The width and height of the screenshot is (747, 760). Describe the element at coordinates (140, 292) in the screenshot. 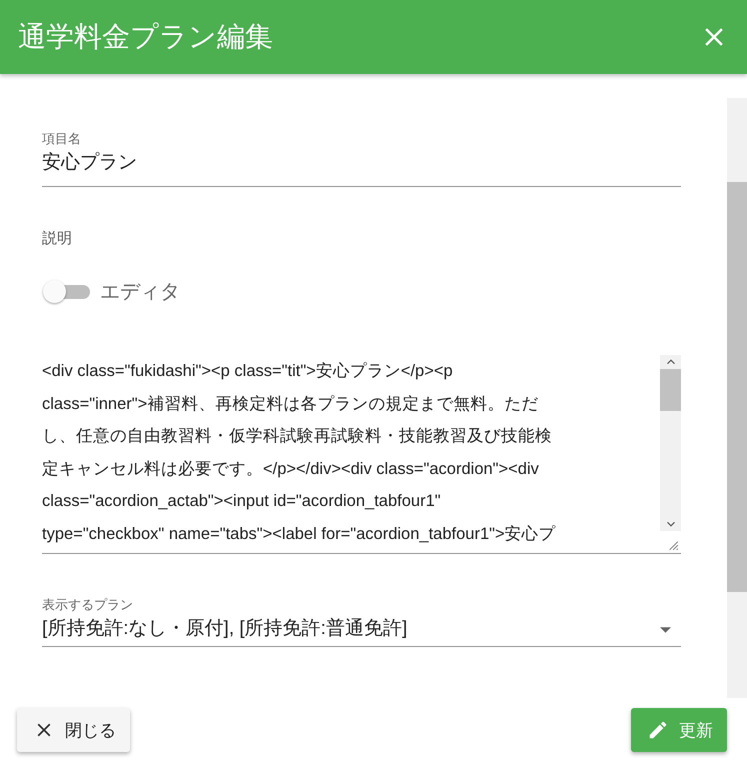

I see `toggle-label: エディタ` at that location.